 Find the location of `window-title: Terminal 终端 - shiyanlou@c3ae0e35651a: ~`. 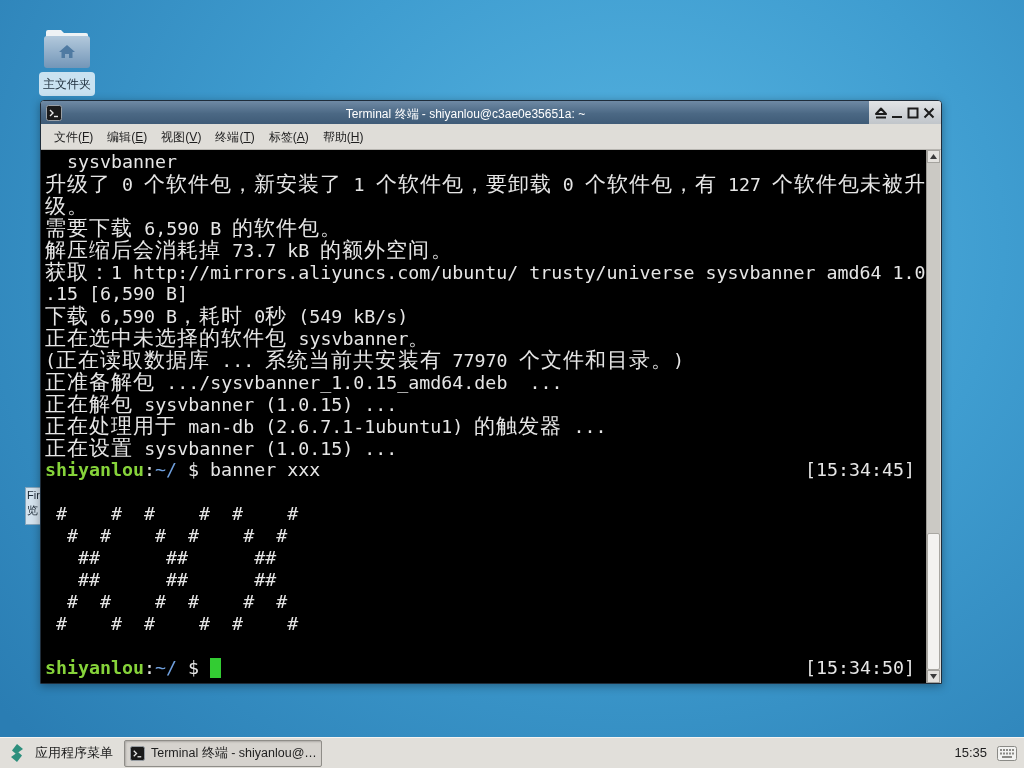

window-title: Terminal 终端 - shiyanlou@c3ae0e35651a: ~ is located at coordinates (465, 113).